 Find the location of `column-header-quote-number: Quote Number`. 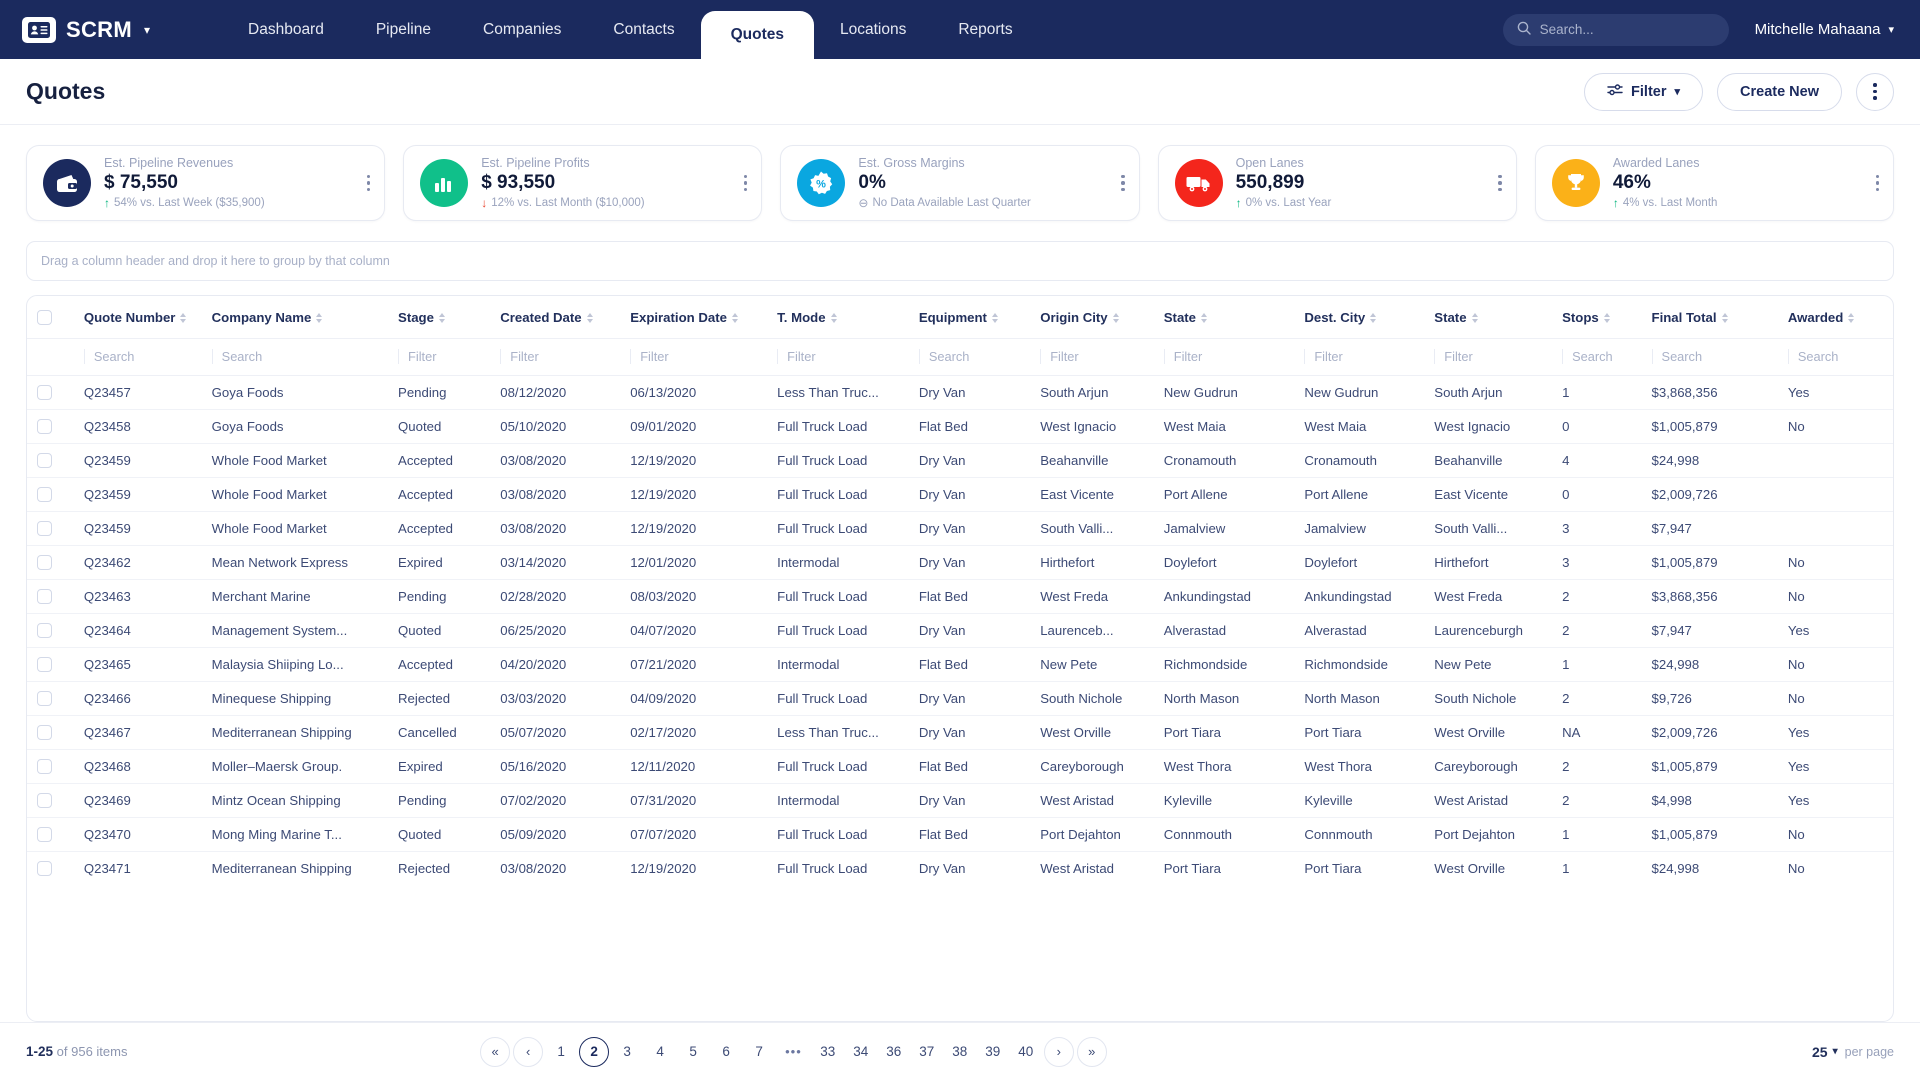

column-header-quote-number: Quote Number is located at coordinates (138, 317).